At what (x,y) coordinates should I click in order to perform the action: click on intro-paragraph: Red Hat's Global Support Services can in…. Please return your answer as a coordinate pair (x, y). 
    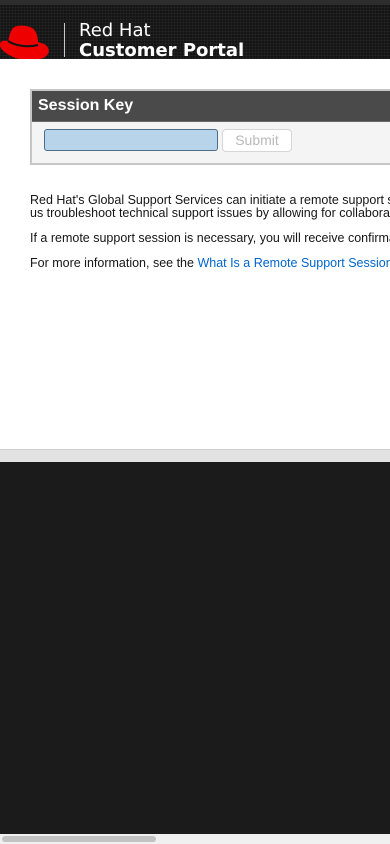
    Looking at the image, I should click on (210, 207).